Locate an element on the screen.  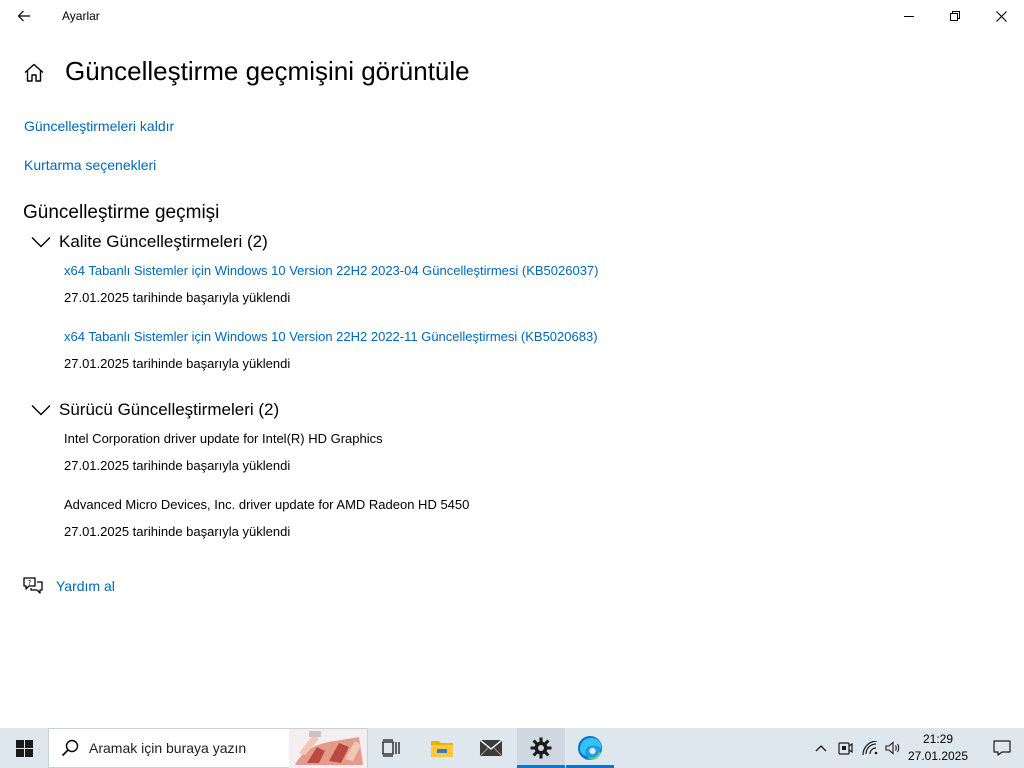
taskbar-search-box: Aramak için buraya yazın is located at coordinates (208, 748).